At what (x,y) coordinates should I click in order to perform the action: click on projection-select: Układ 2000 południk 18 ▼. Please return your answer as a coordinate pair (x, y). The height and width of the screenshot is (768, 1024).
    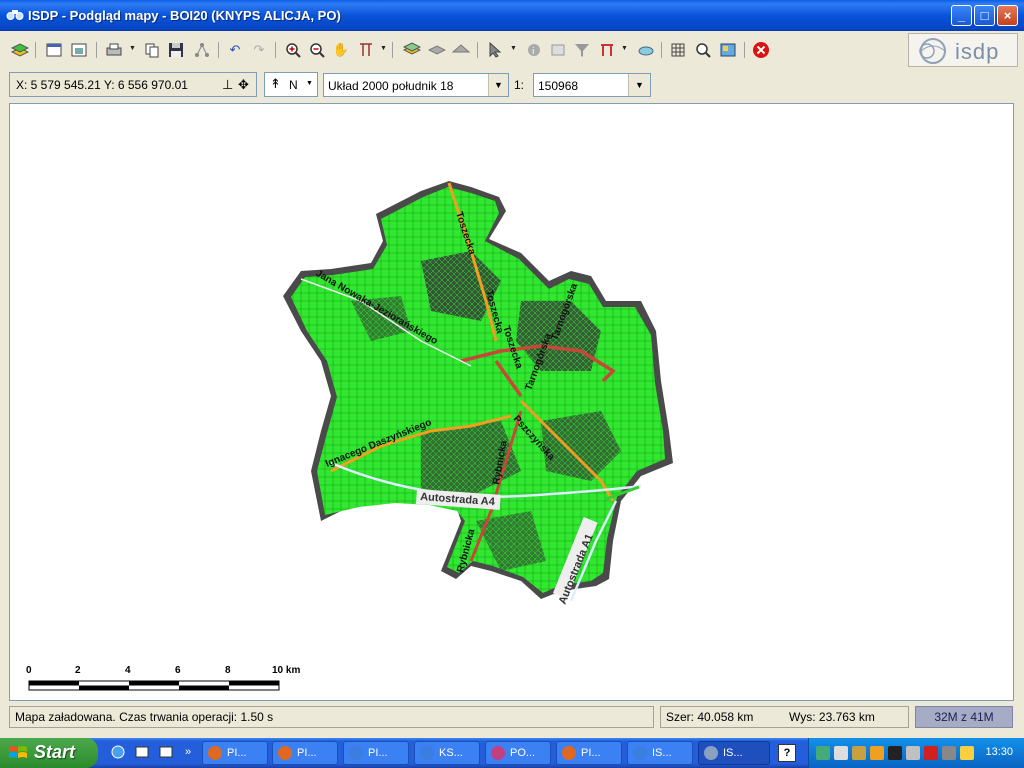
    Looking at the image, I should click on (416, 85).